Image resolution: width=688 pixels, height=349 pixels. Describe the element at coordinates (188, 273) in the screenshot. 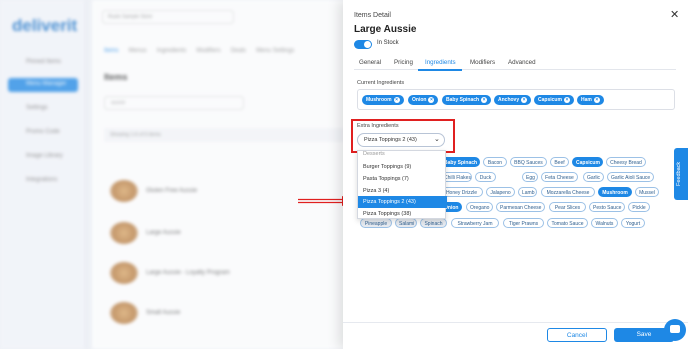

I see `item-name: Large Aussie - Loyalty Program` at that location.